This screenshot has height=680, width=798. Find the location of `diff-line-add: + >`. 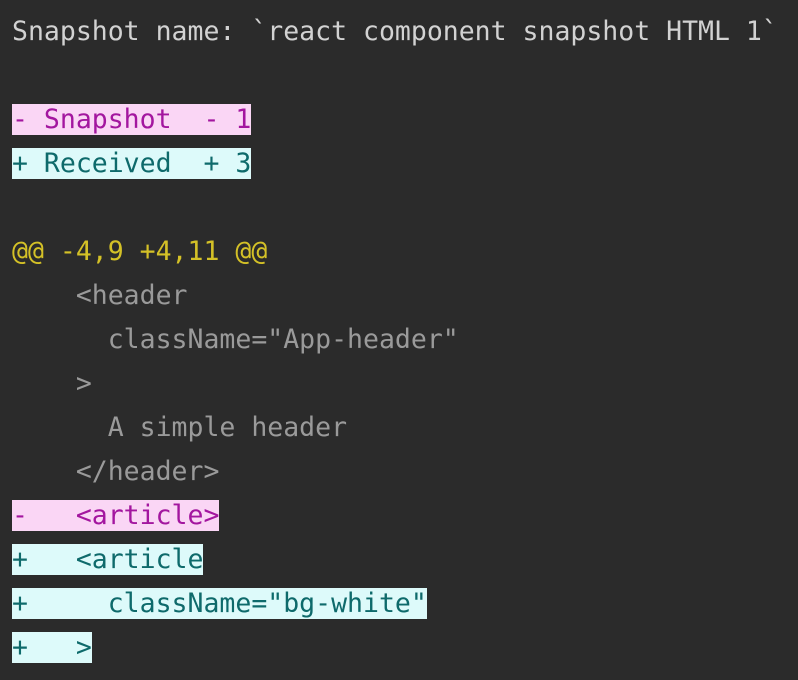

diff-line-add: + > is located at coordinates (52, 648).